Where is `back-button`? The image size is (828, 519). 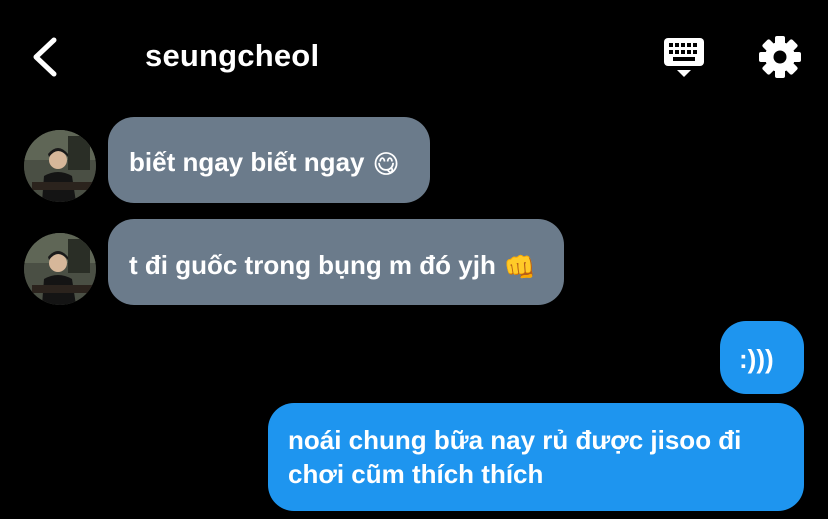 back-button is located at coordinates (46, 57).